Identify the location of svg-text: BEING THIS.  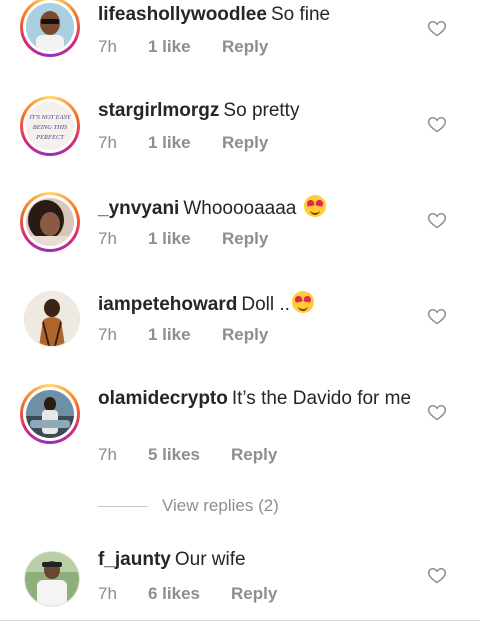
(50, 127).